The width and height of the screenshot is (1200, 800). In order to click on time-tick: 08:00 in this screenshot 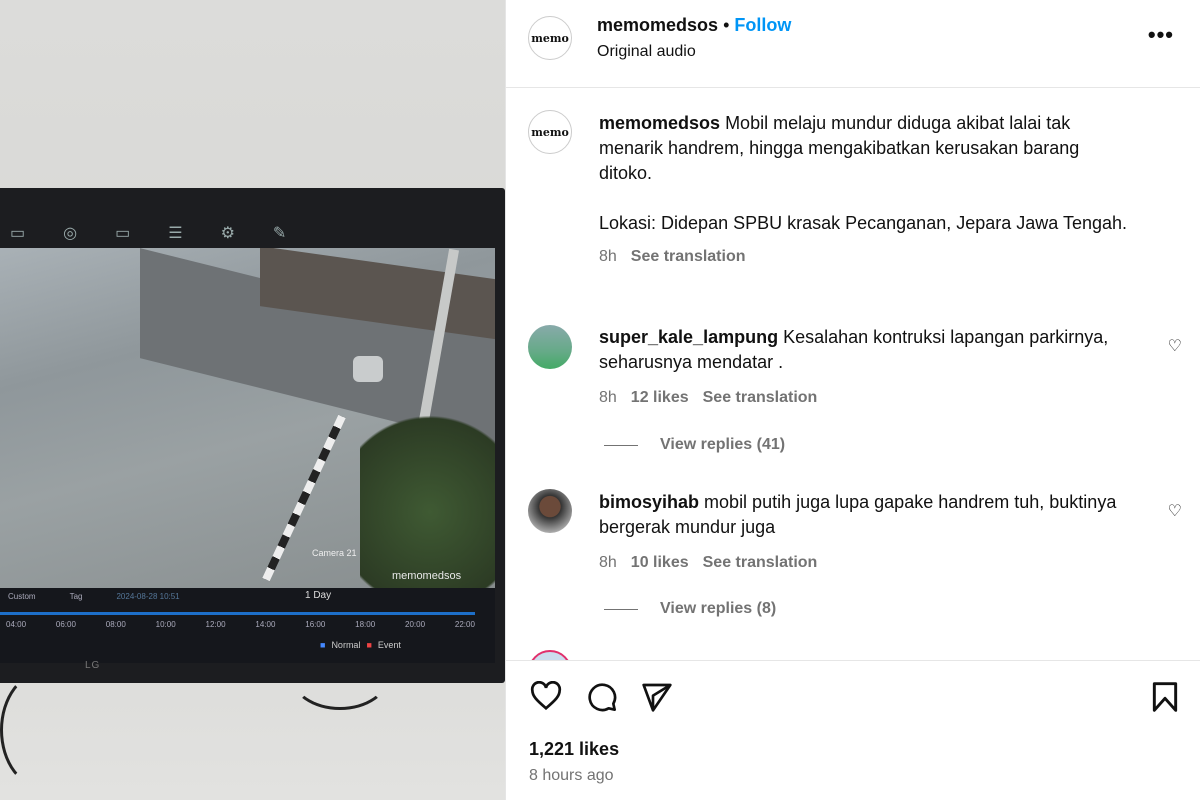, I will do `click(115, 624)`.